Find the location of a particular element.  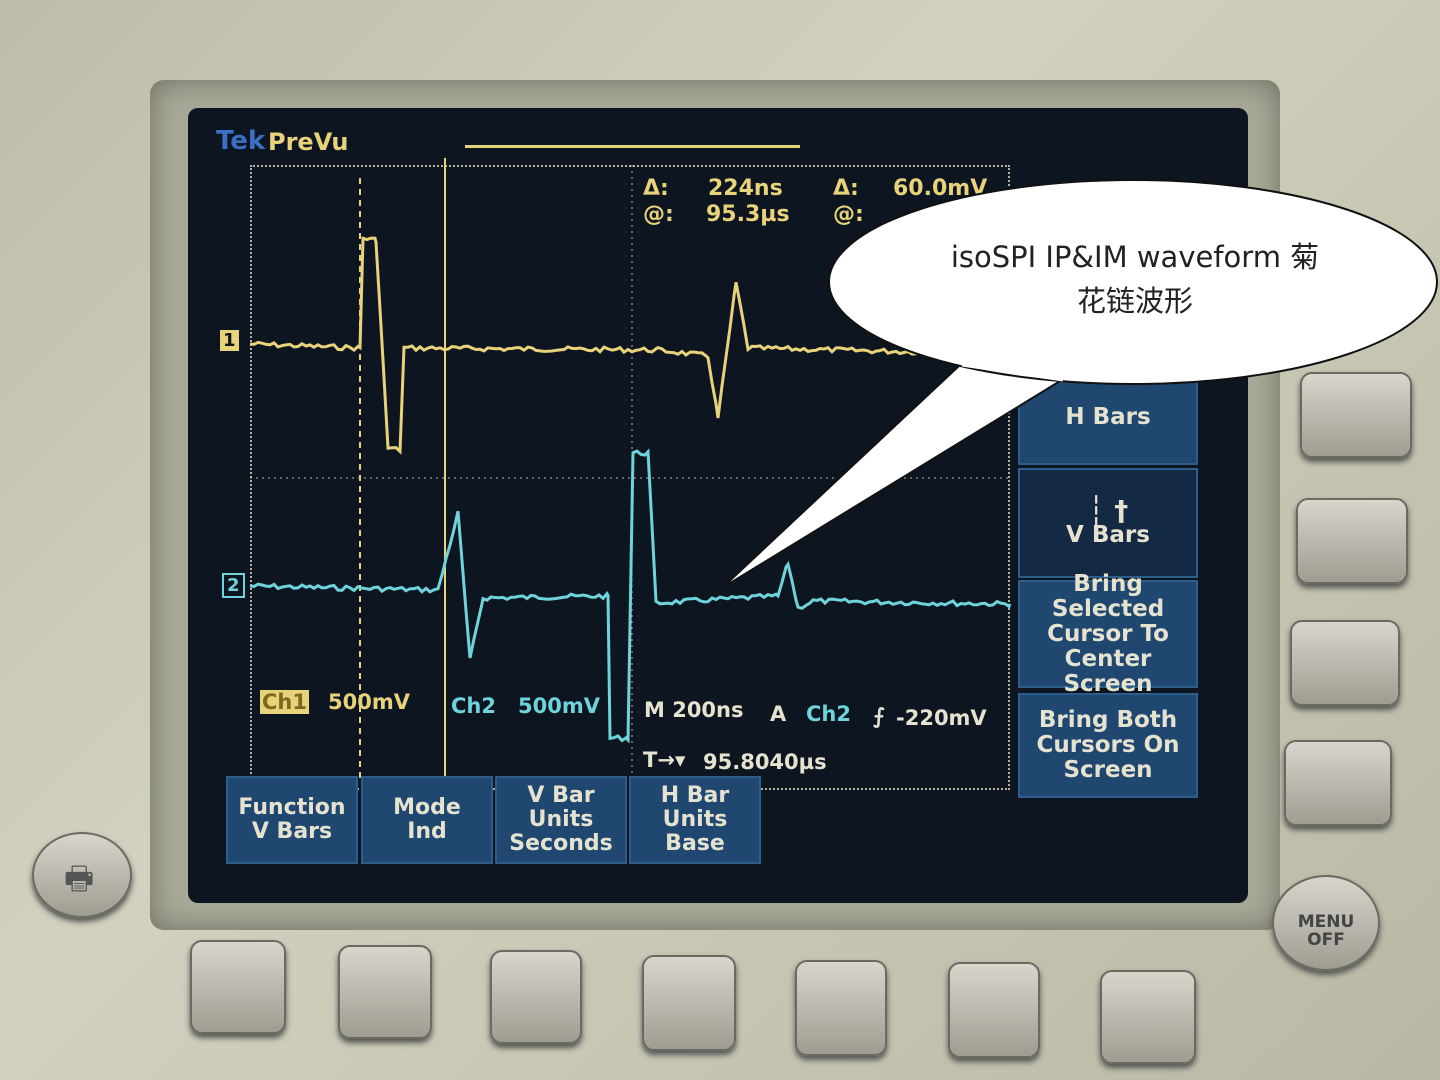

callout-text: isoSPI IP&IM waveform 菊花链波形 is located at coordinates (1135, 279).